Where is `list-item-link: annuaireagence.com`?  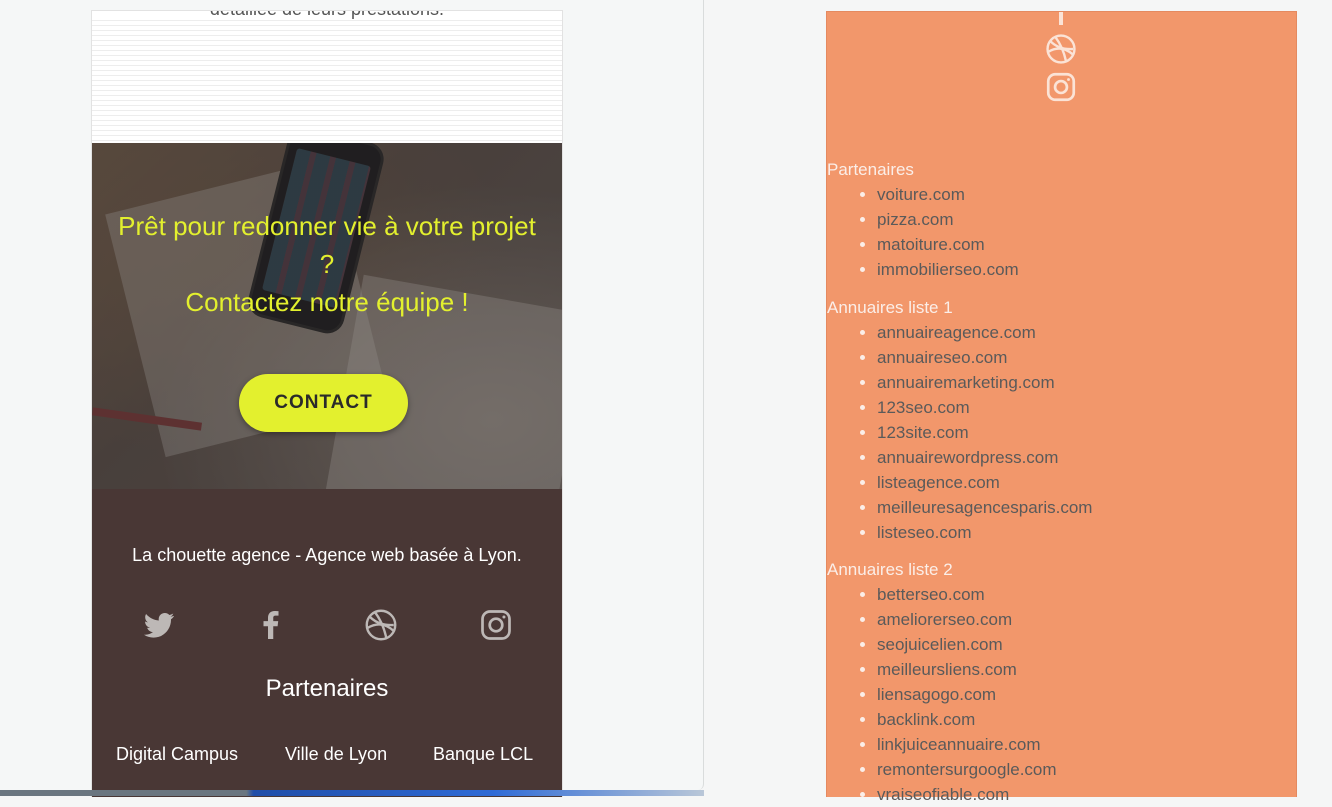 list-item-link: annuaireagence.com is located at coordinates (956, 332).